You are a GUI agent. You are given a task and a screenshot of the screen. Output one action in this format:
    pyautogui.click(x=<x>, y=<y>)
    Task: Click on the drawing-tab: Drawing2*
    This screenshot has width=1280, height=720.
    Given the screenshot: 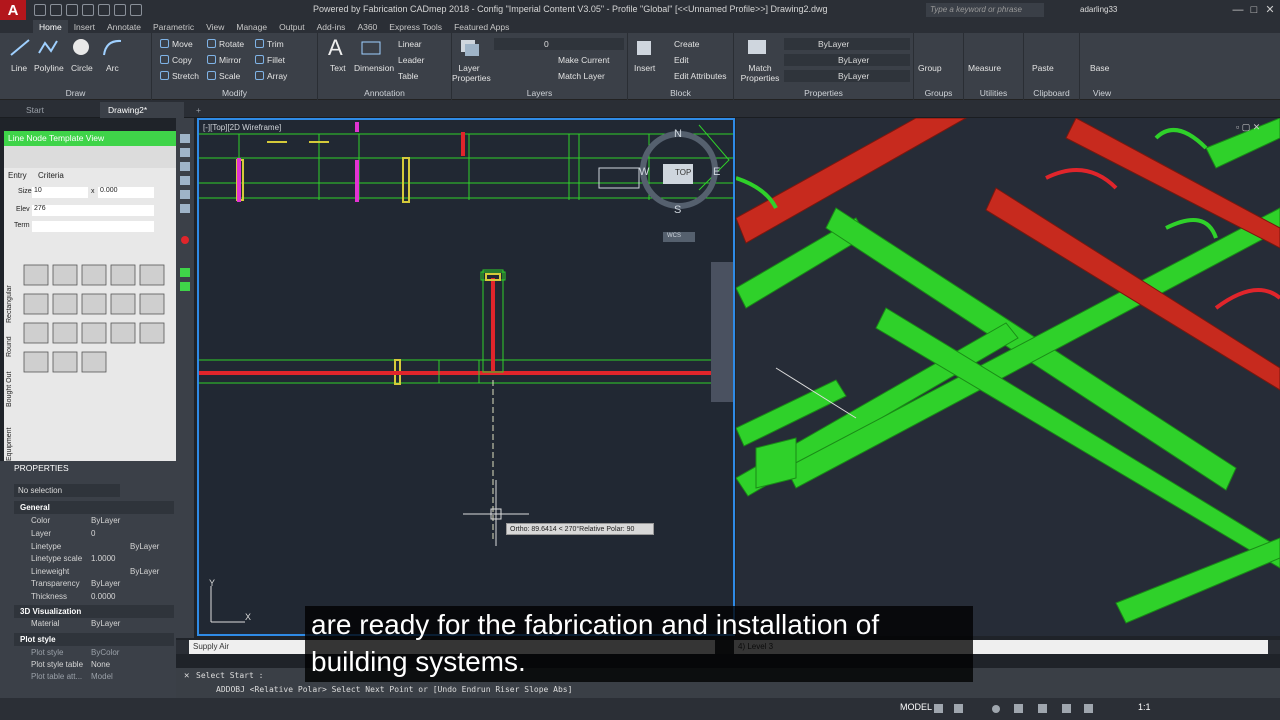 What is the action you would take?
    pyautogui.click(x=142, y=110)
    